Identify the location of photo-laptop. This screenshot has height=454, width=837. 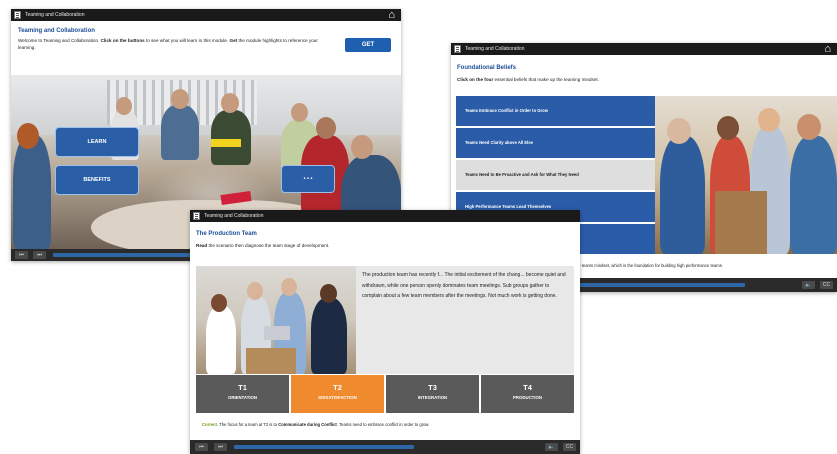
(277, 333).